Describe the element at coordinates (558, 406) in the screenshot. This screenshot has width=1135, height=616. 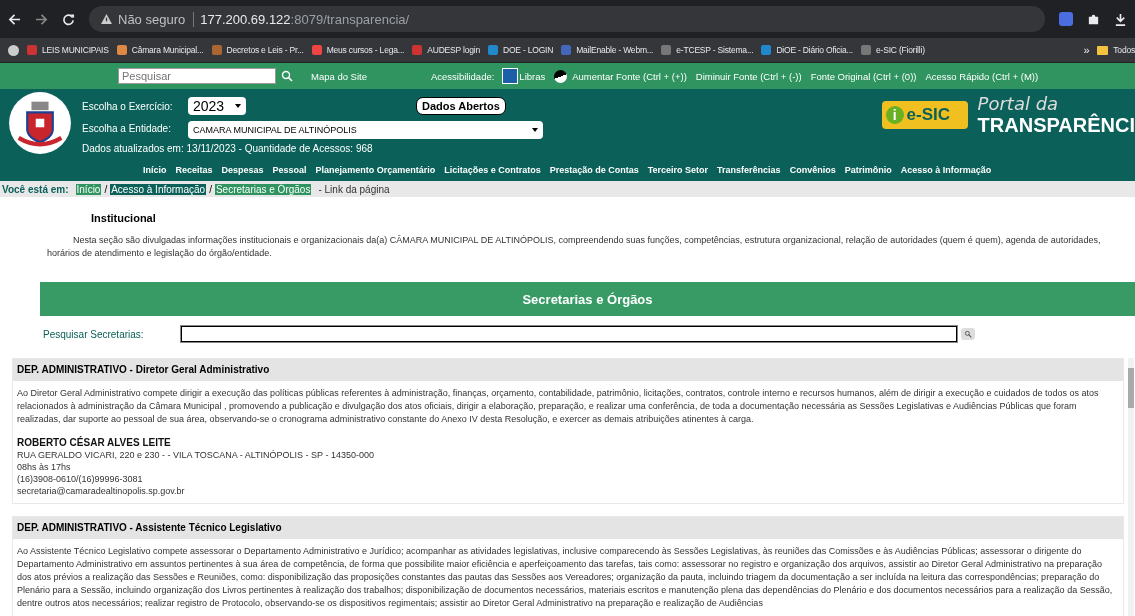
I see `description-text: Ao Diretor Geral Administrativo compete dirigir a execução das políticas públicas referentes à administração, finanças, orçamento, contabilidade, patrimônio, licitações, contratos, controle interno e recursos humanos, além de dirigir a execução e cuidados de todos os atos relacionados à administração da Câmara Municipal , promovendo a publicação e divulgação dos atos oficiais, dirigir a elaboração, preparação, e realizar uma conferência, de toda a documentação necessária as Sessões Legislativas e Audiências Públicas que foram realizadas, dar suporte ao pessoal de sua área, observando-se o cronograma administrativo constante do Anexo IV desta Resolução, e exercer as demais atribuições atinentes à carga.` at that location.